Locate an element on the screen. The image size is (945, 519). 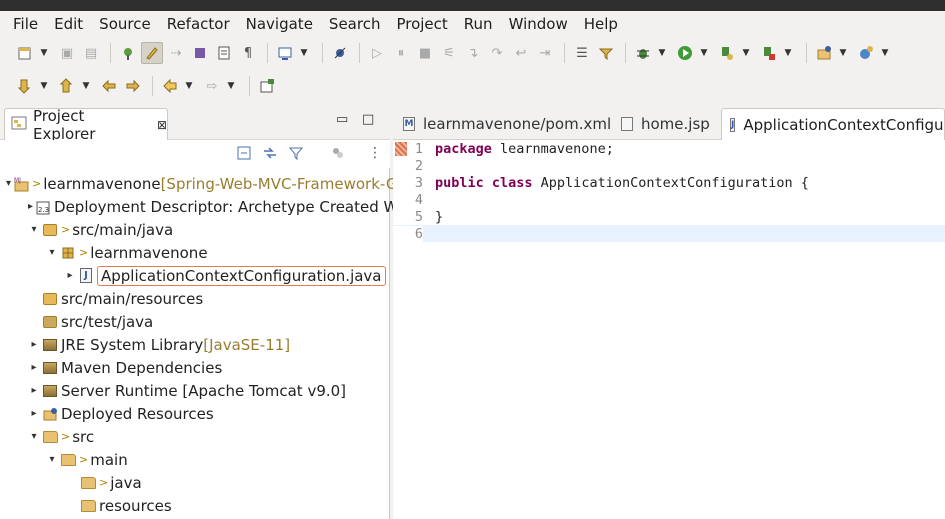
save-icon: ▣ is located at coordinates (67, 53).